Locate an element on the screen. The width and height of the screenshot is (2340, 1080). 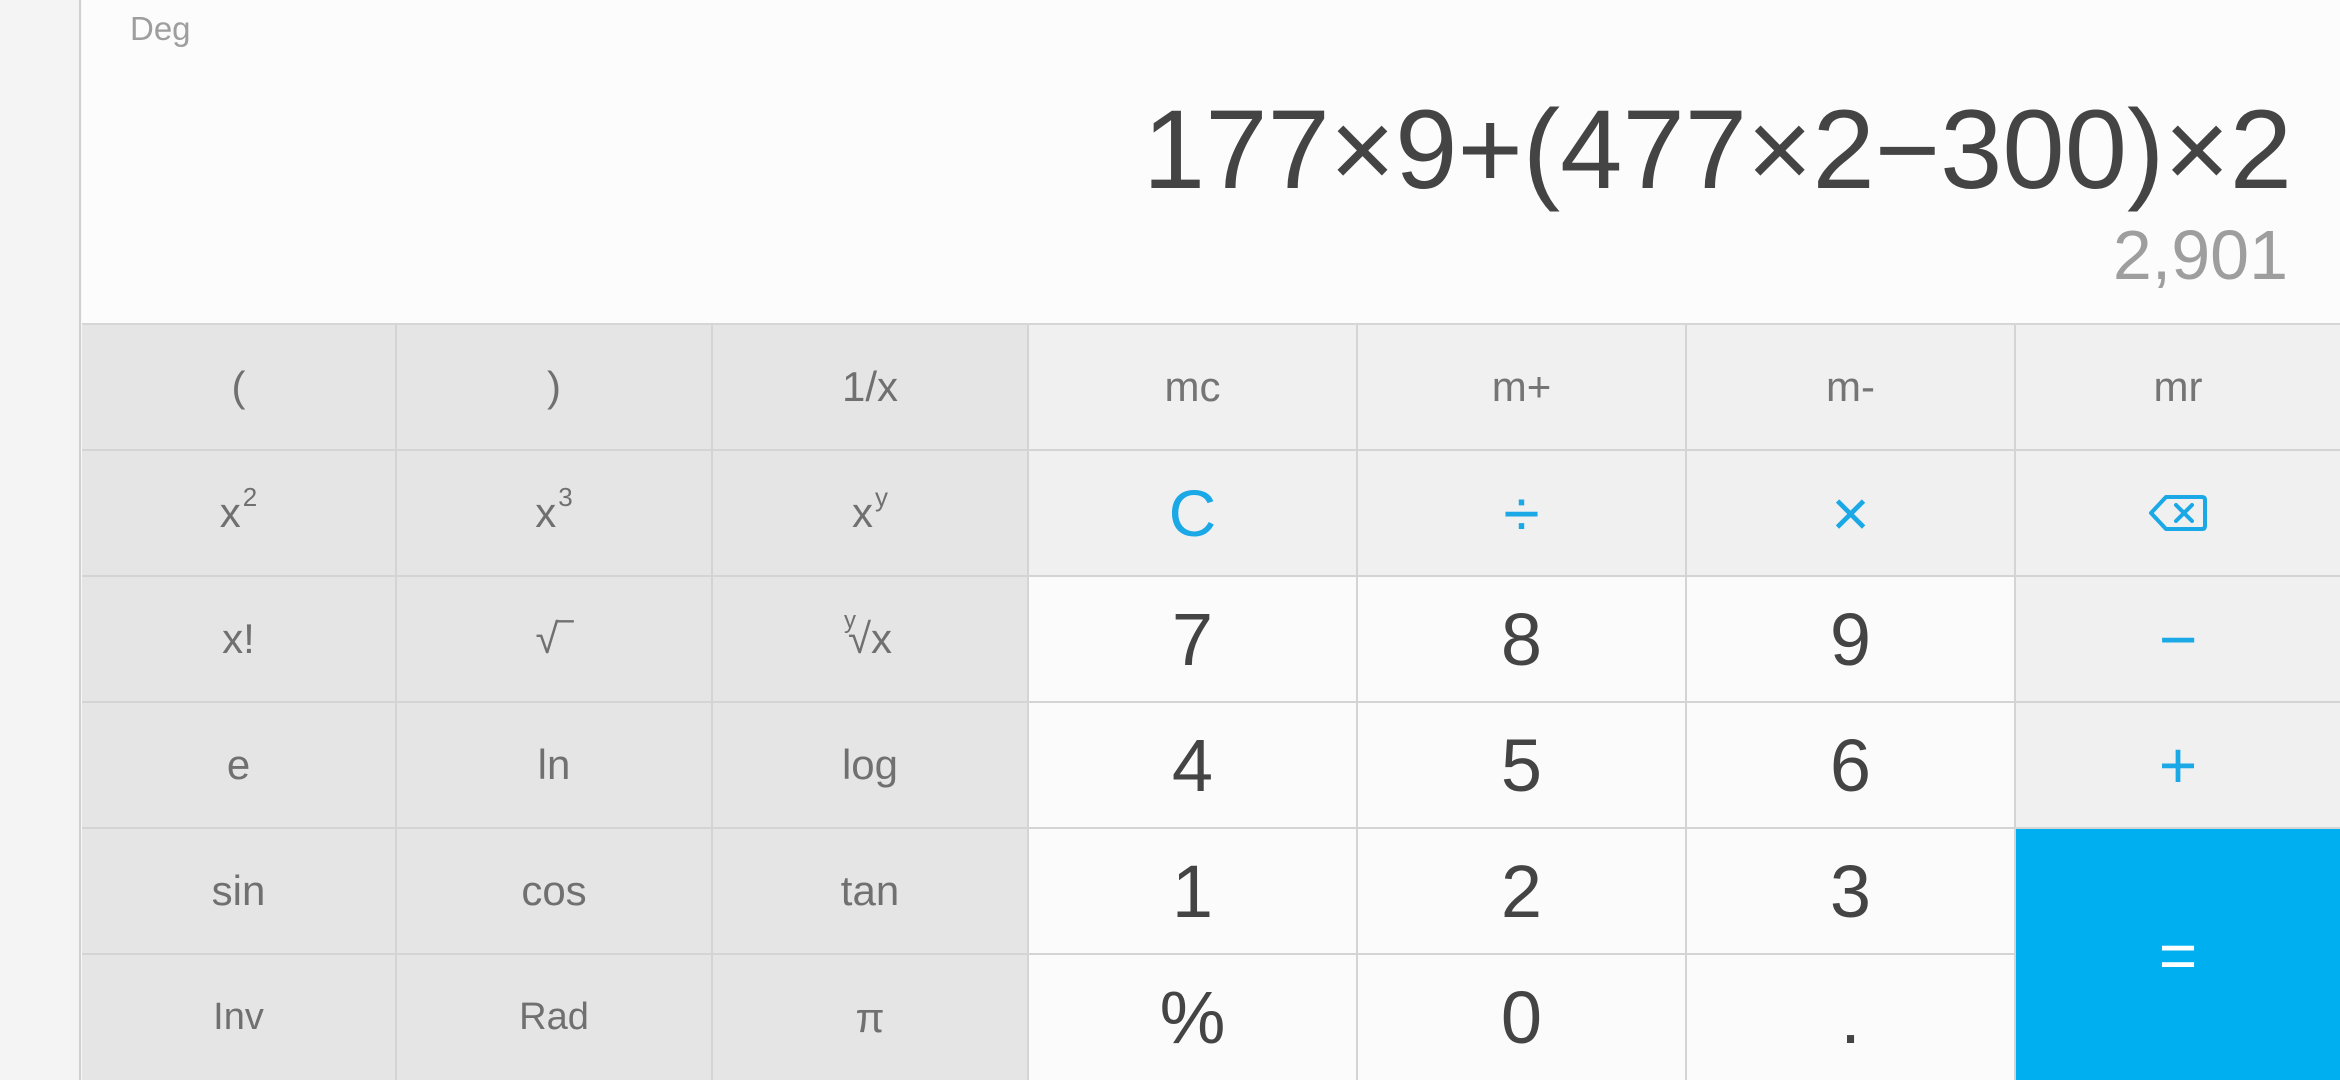
multiply-button: × is located at coordinates (1851, 514).